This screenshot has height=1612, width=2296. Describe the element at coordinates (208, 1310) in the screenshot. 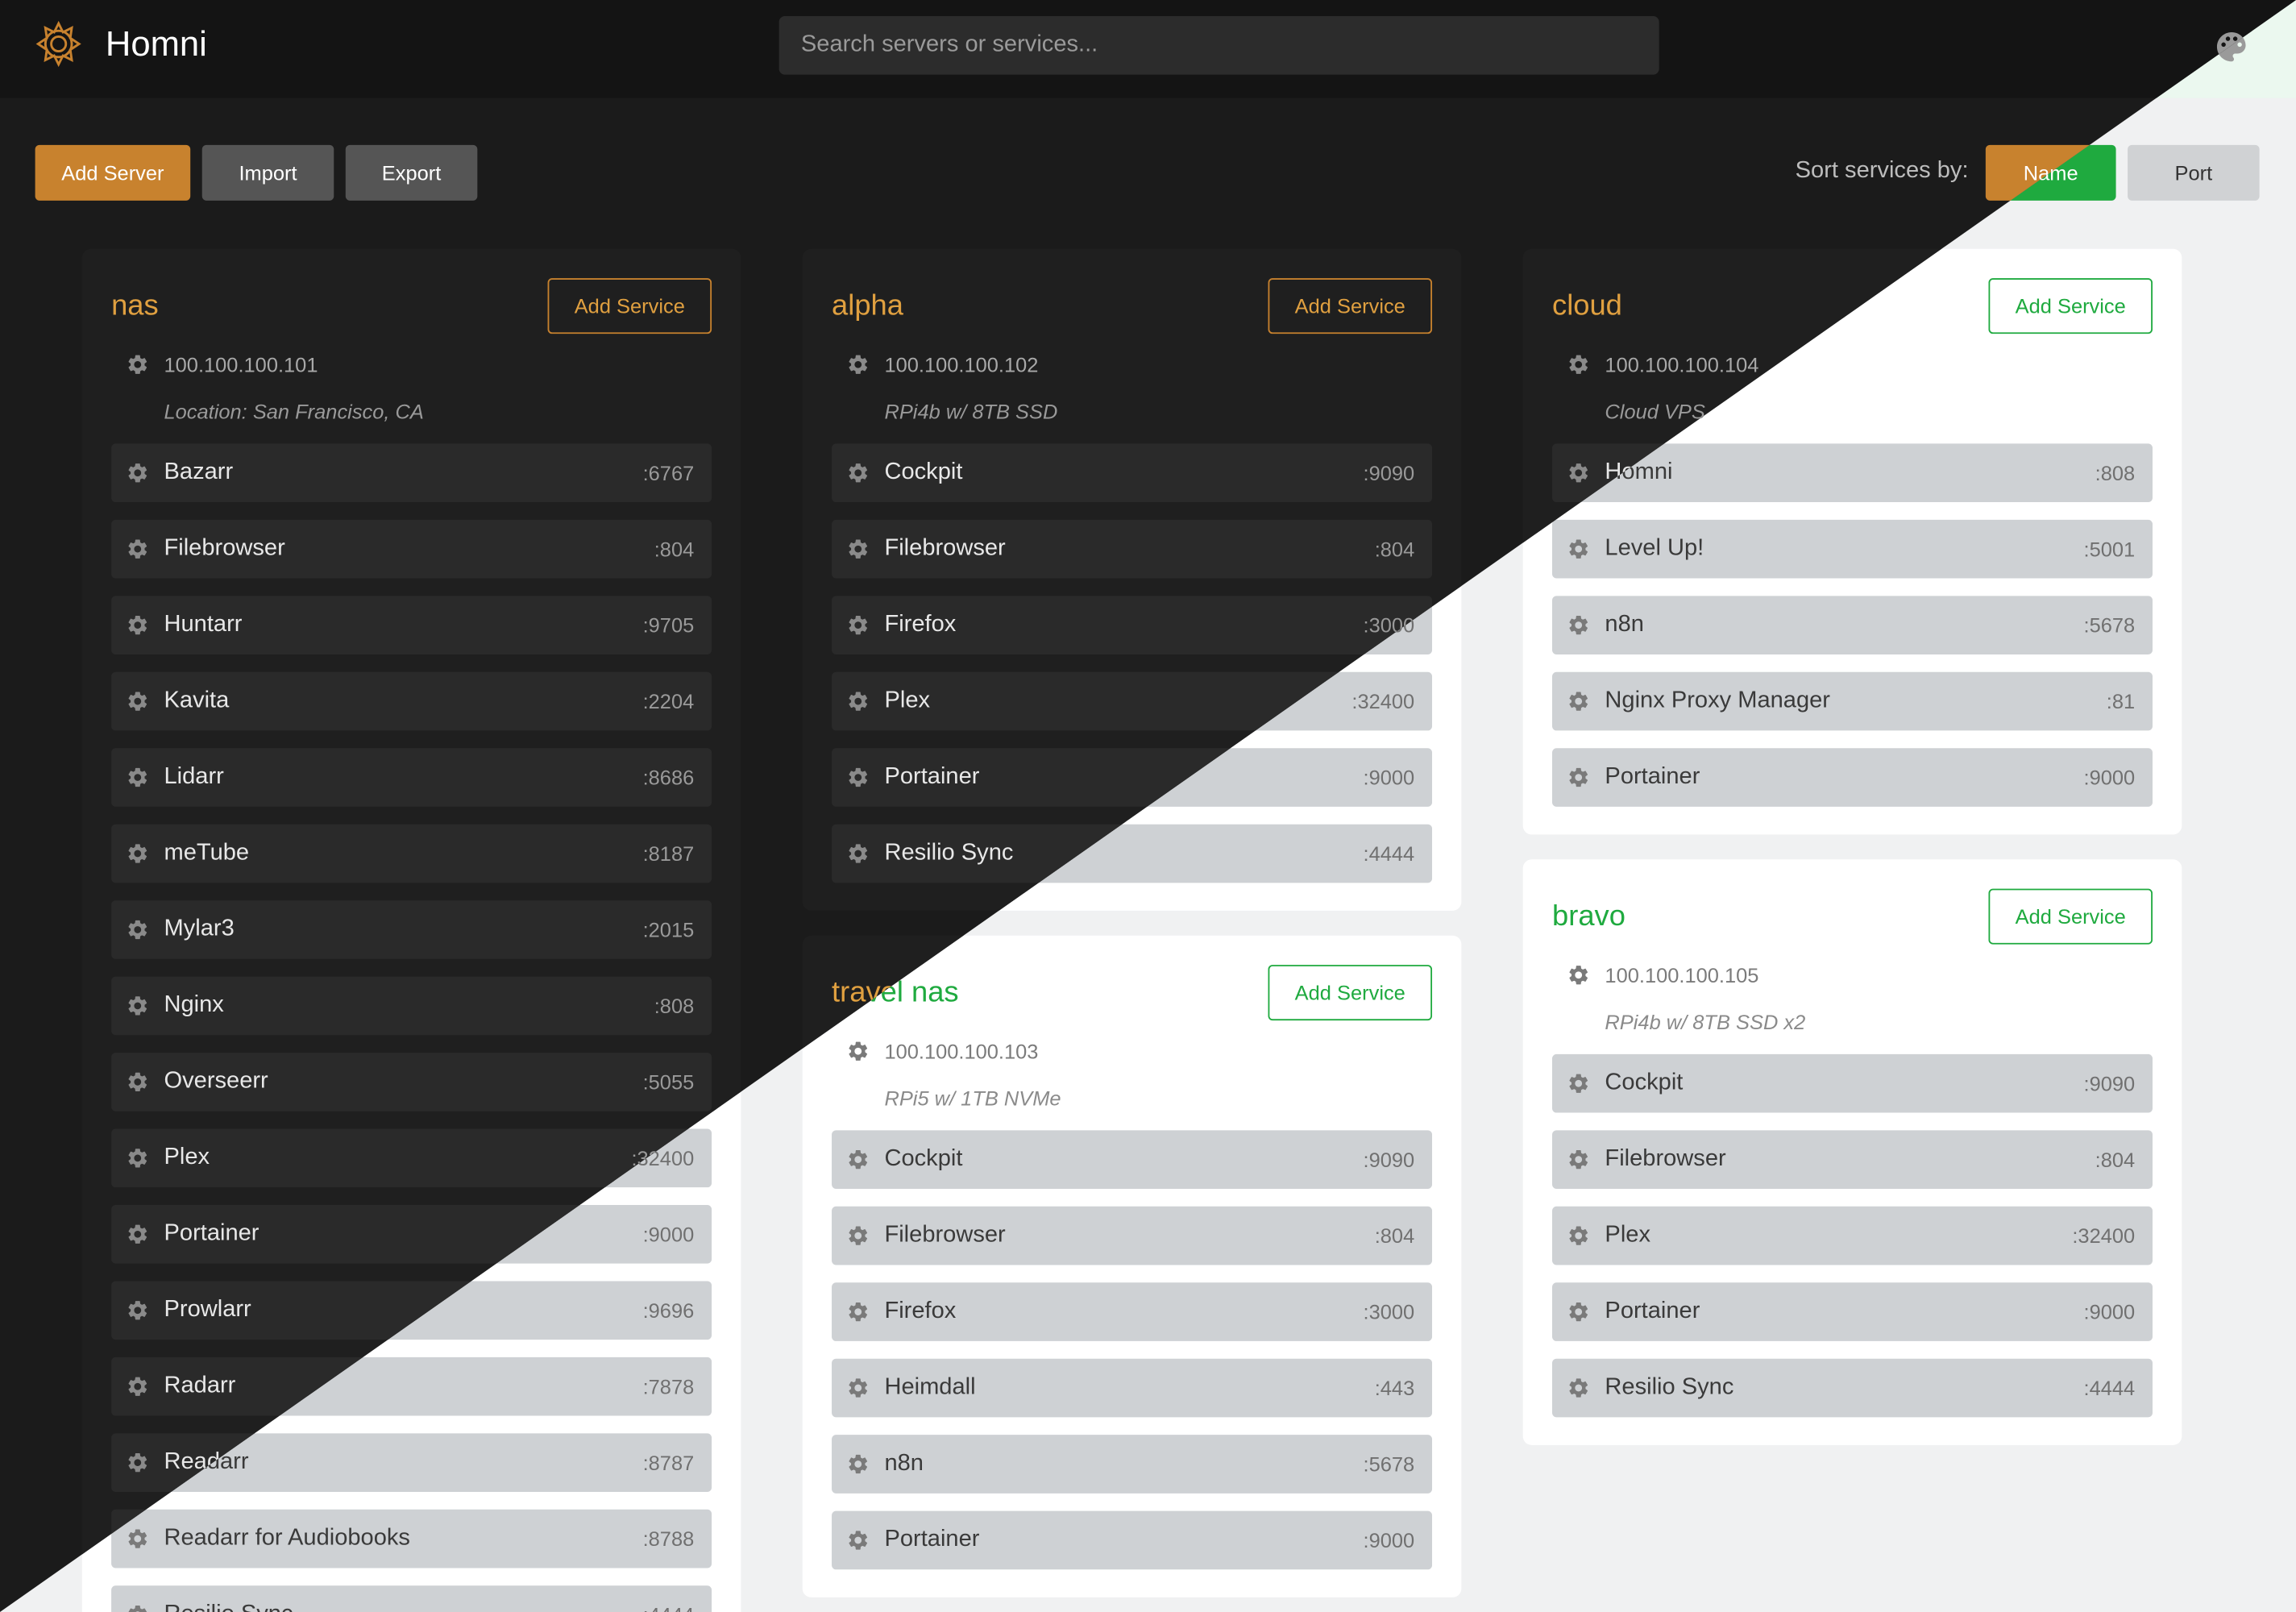

I see `service-name: Prowlarr` at that location.